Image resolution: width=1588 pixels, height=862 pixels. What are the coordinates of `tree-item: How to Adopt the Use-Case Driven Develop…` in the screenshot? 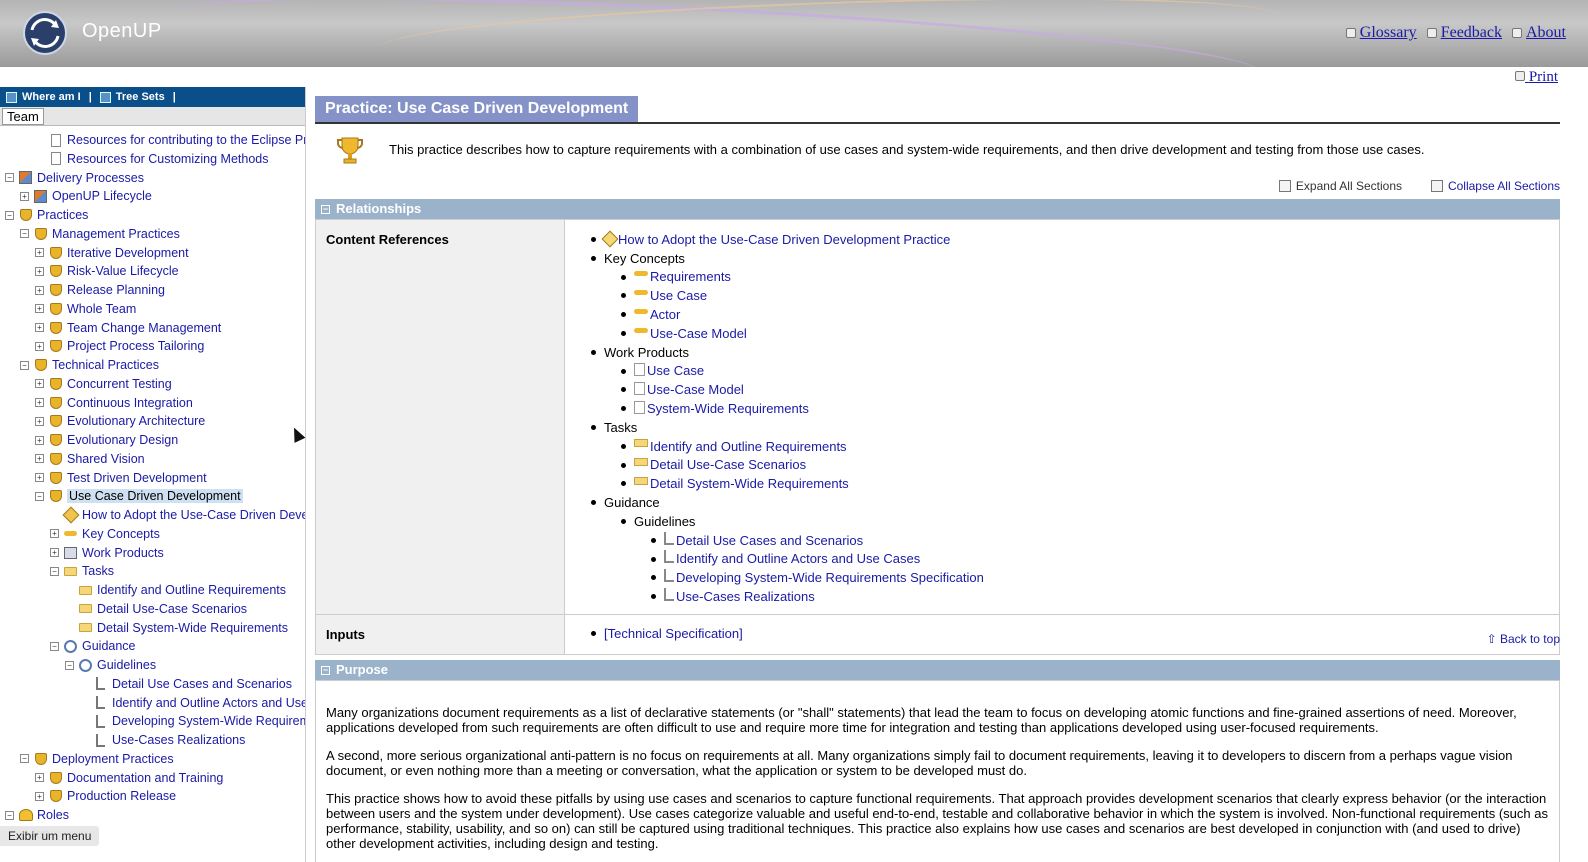 It's located at (177, 515).